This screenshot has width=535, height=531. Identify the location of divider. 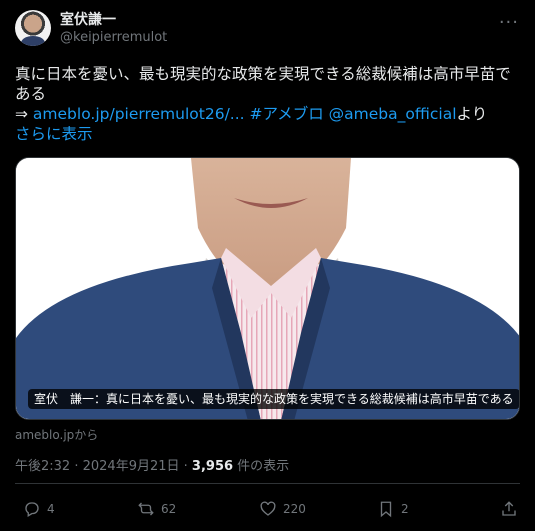
(267, 483).